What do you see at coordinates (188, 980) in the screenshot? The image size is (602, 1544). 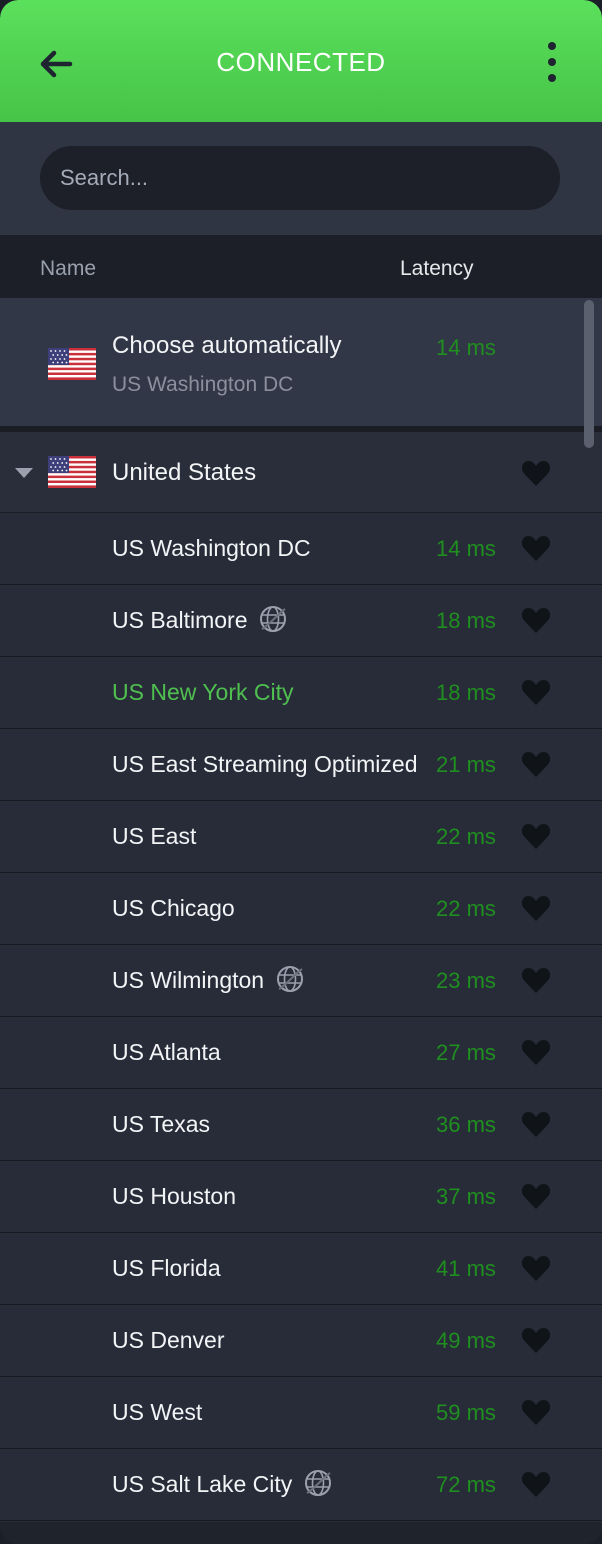 I see `server-name-text: US Wilmington` at bounding box center [188, 980].